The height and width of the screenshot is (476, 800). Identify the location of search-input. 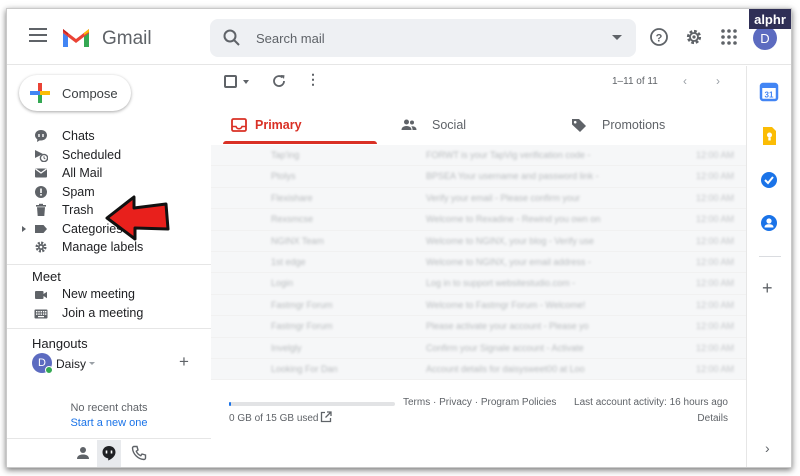
(421, 38).